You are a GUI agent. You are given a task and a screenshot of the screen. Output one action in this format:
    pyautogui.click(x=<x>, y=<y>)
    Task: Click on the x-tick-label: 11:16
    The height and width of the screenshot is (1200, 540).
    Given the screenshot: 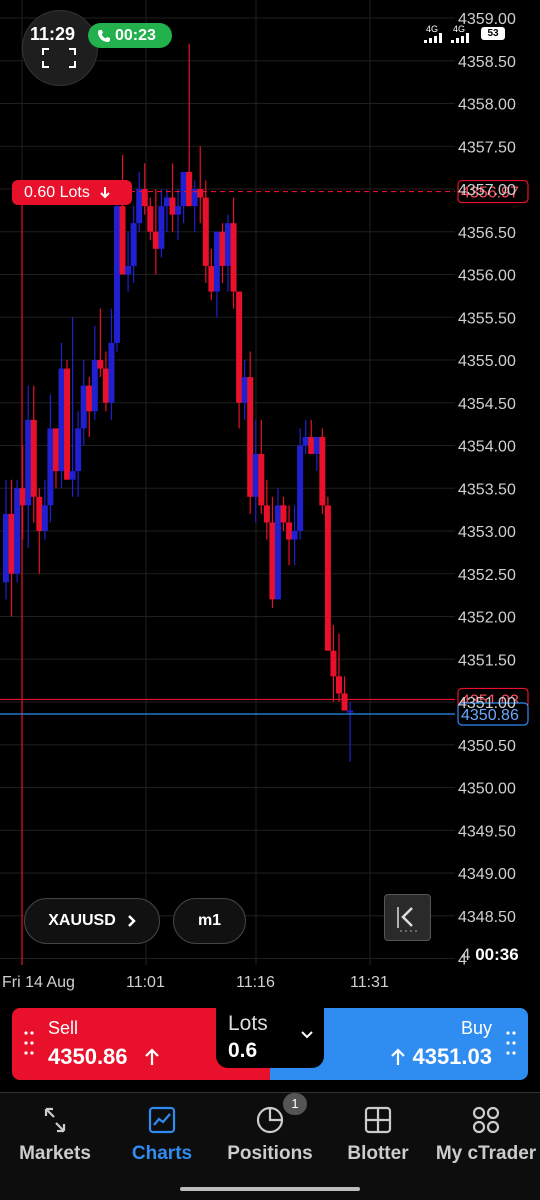 What is the action you would take?
    pyautogui.click(x=255, y=982)
    